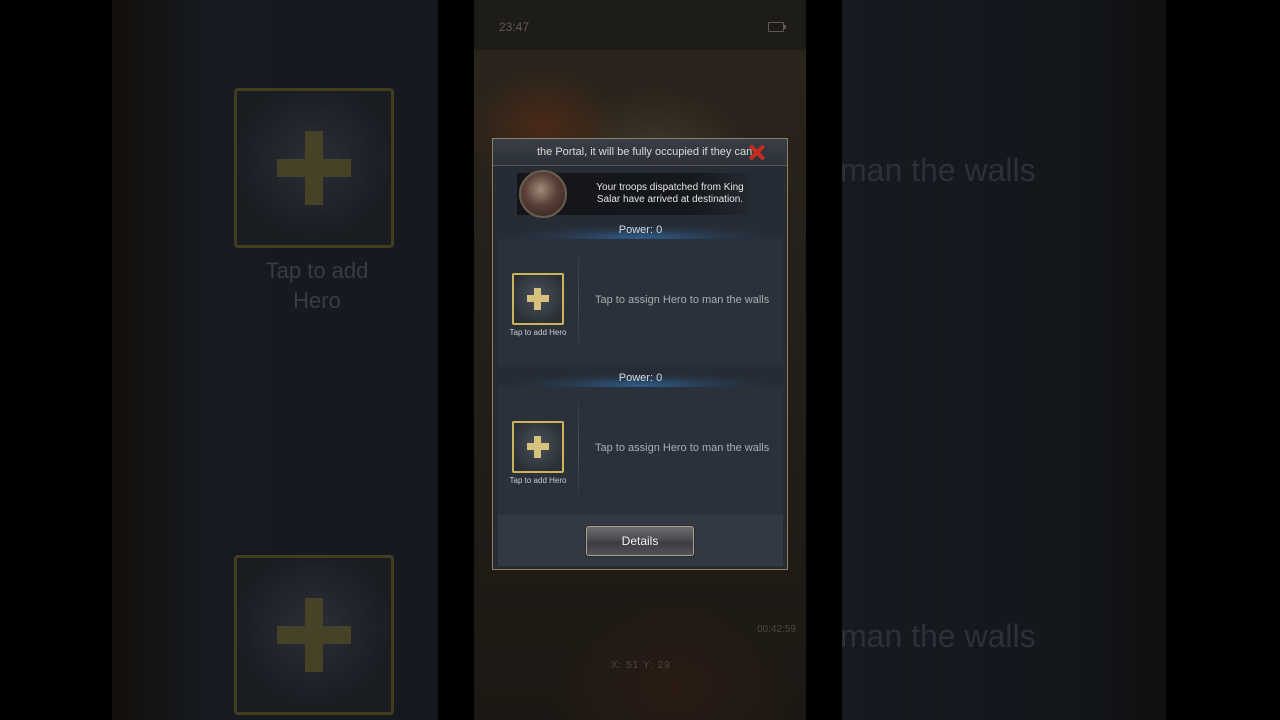 The height and width of the screenshot is (720, 1280). I want to click on battery-icon, so click(777, 27).